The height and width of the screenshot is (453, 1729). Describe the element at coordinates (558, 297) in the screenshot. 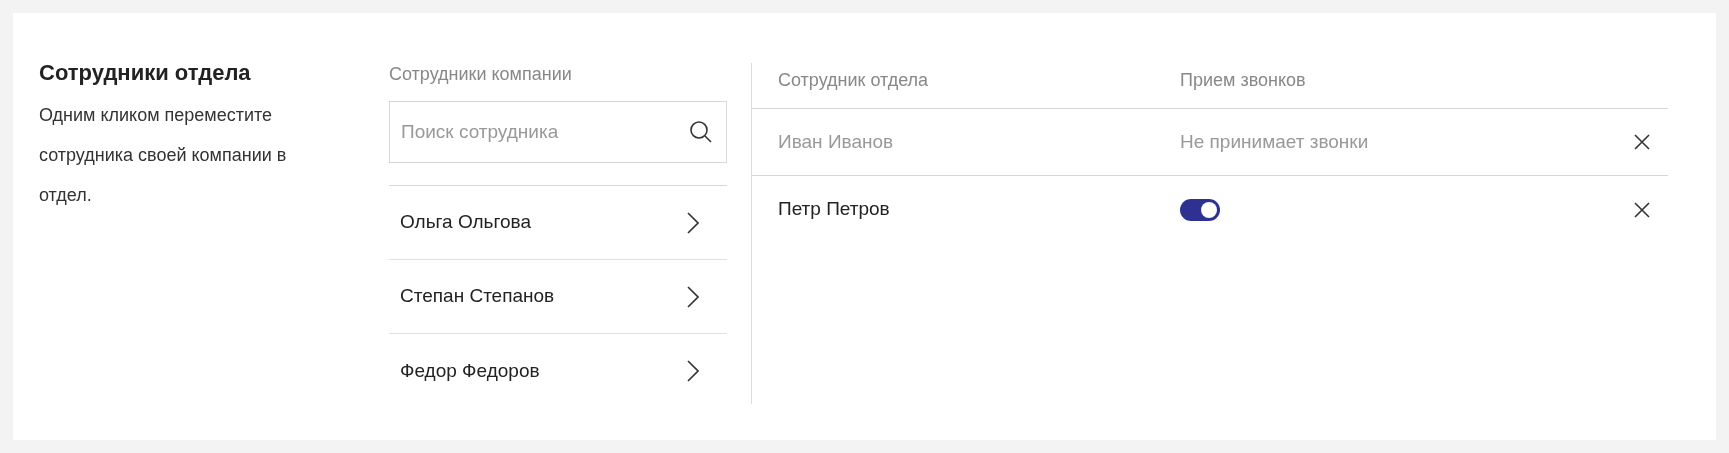

I see `employee-list-item: Степан Степанов` at that location.